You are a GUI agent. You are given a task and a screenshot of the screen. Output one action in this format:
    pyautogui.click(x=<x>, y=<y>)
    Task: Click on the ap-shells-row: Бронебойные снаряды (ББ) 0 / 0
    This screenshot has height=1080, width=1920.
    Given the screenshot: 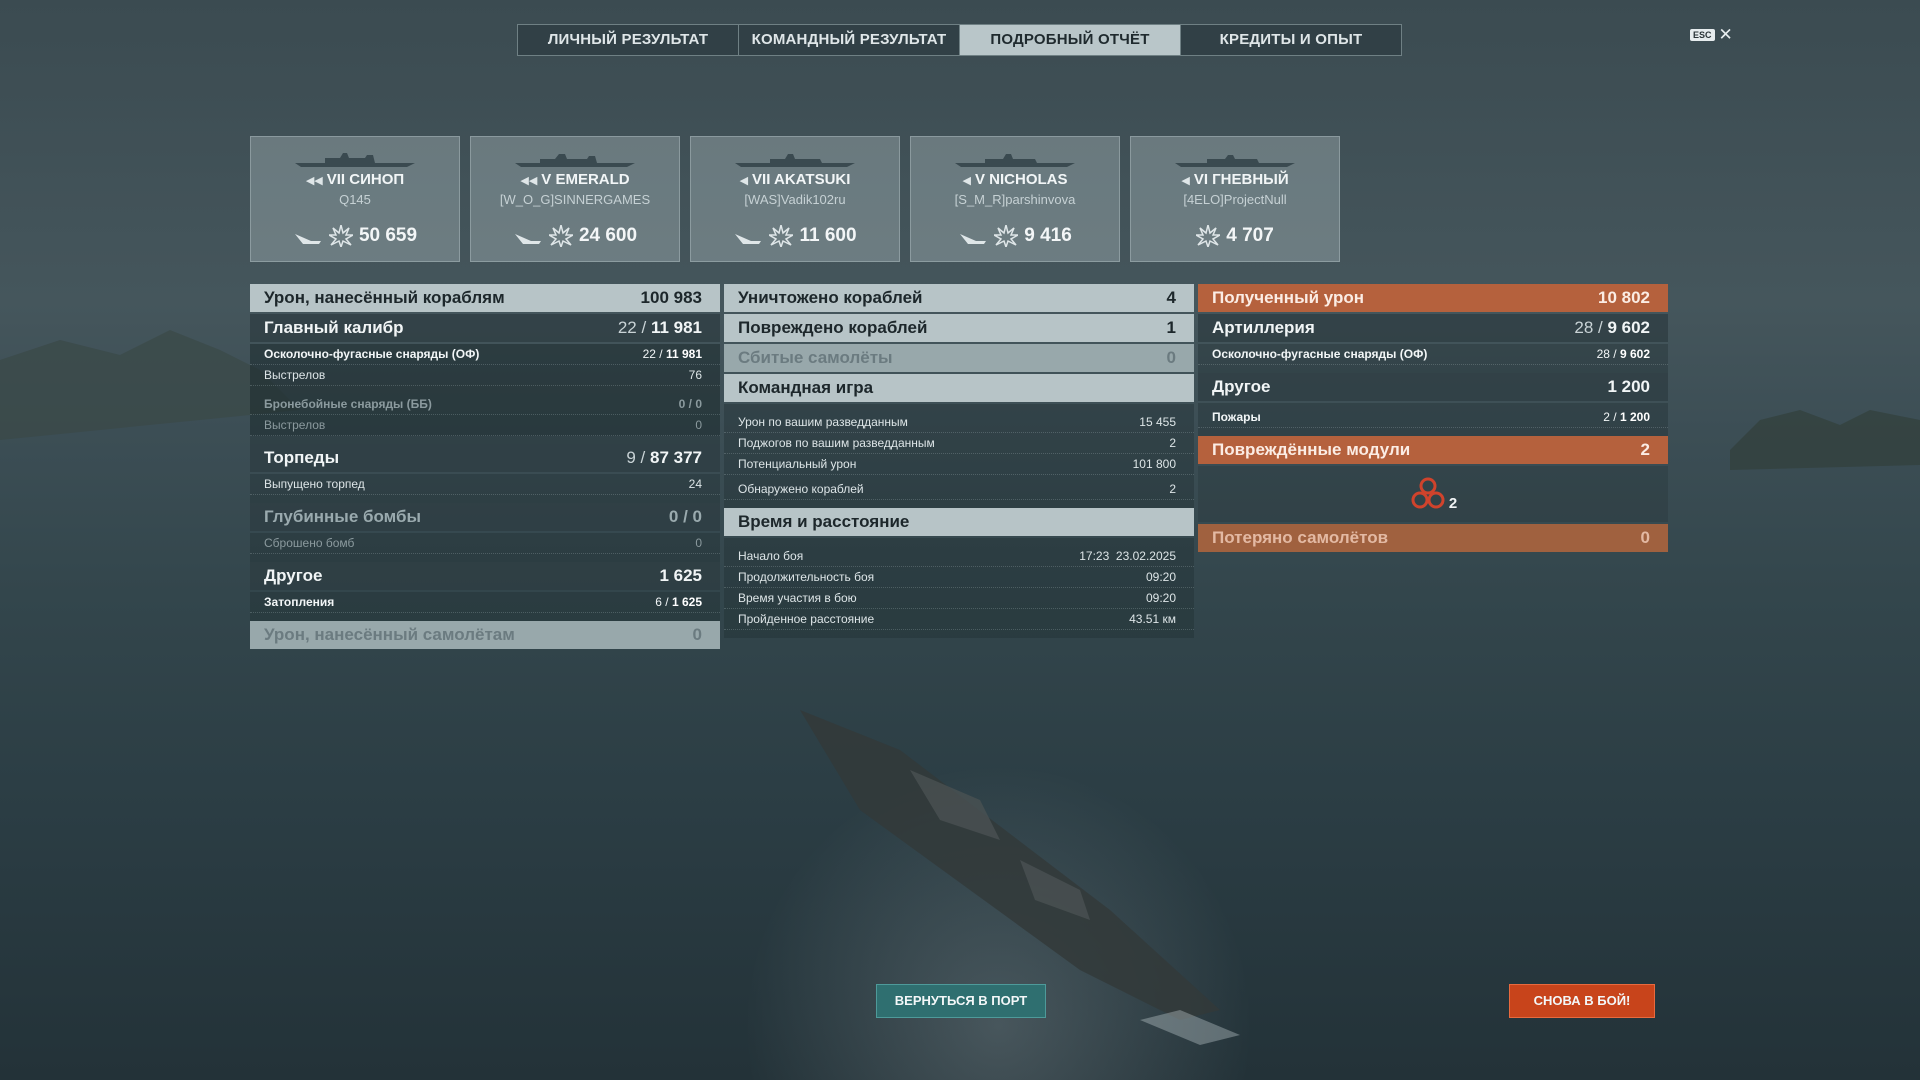 What is the action you would take?
    pyautogui.click(x=485, y=404)
    